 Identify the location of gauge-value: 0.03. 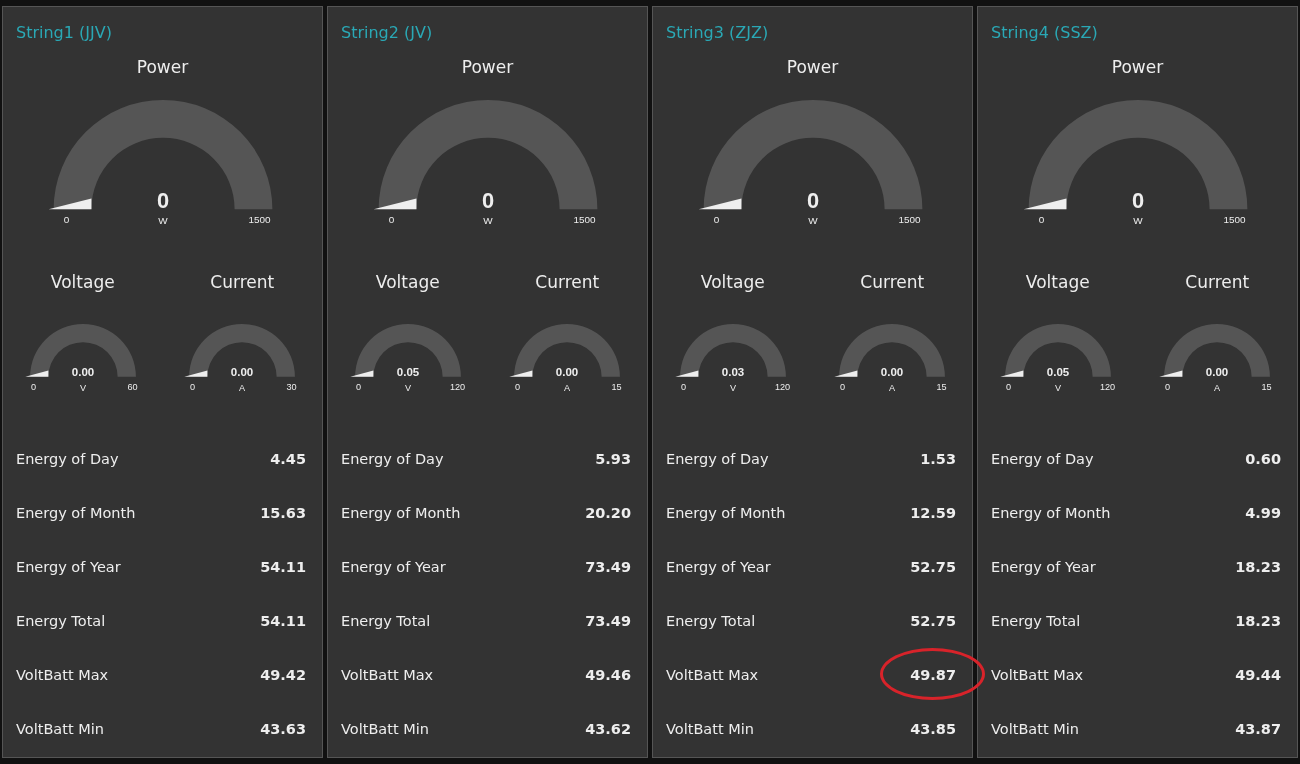
(732, 371).